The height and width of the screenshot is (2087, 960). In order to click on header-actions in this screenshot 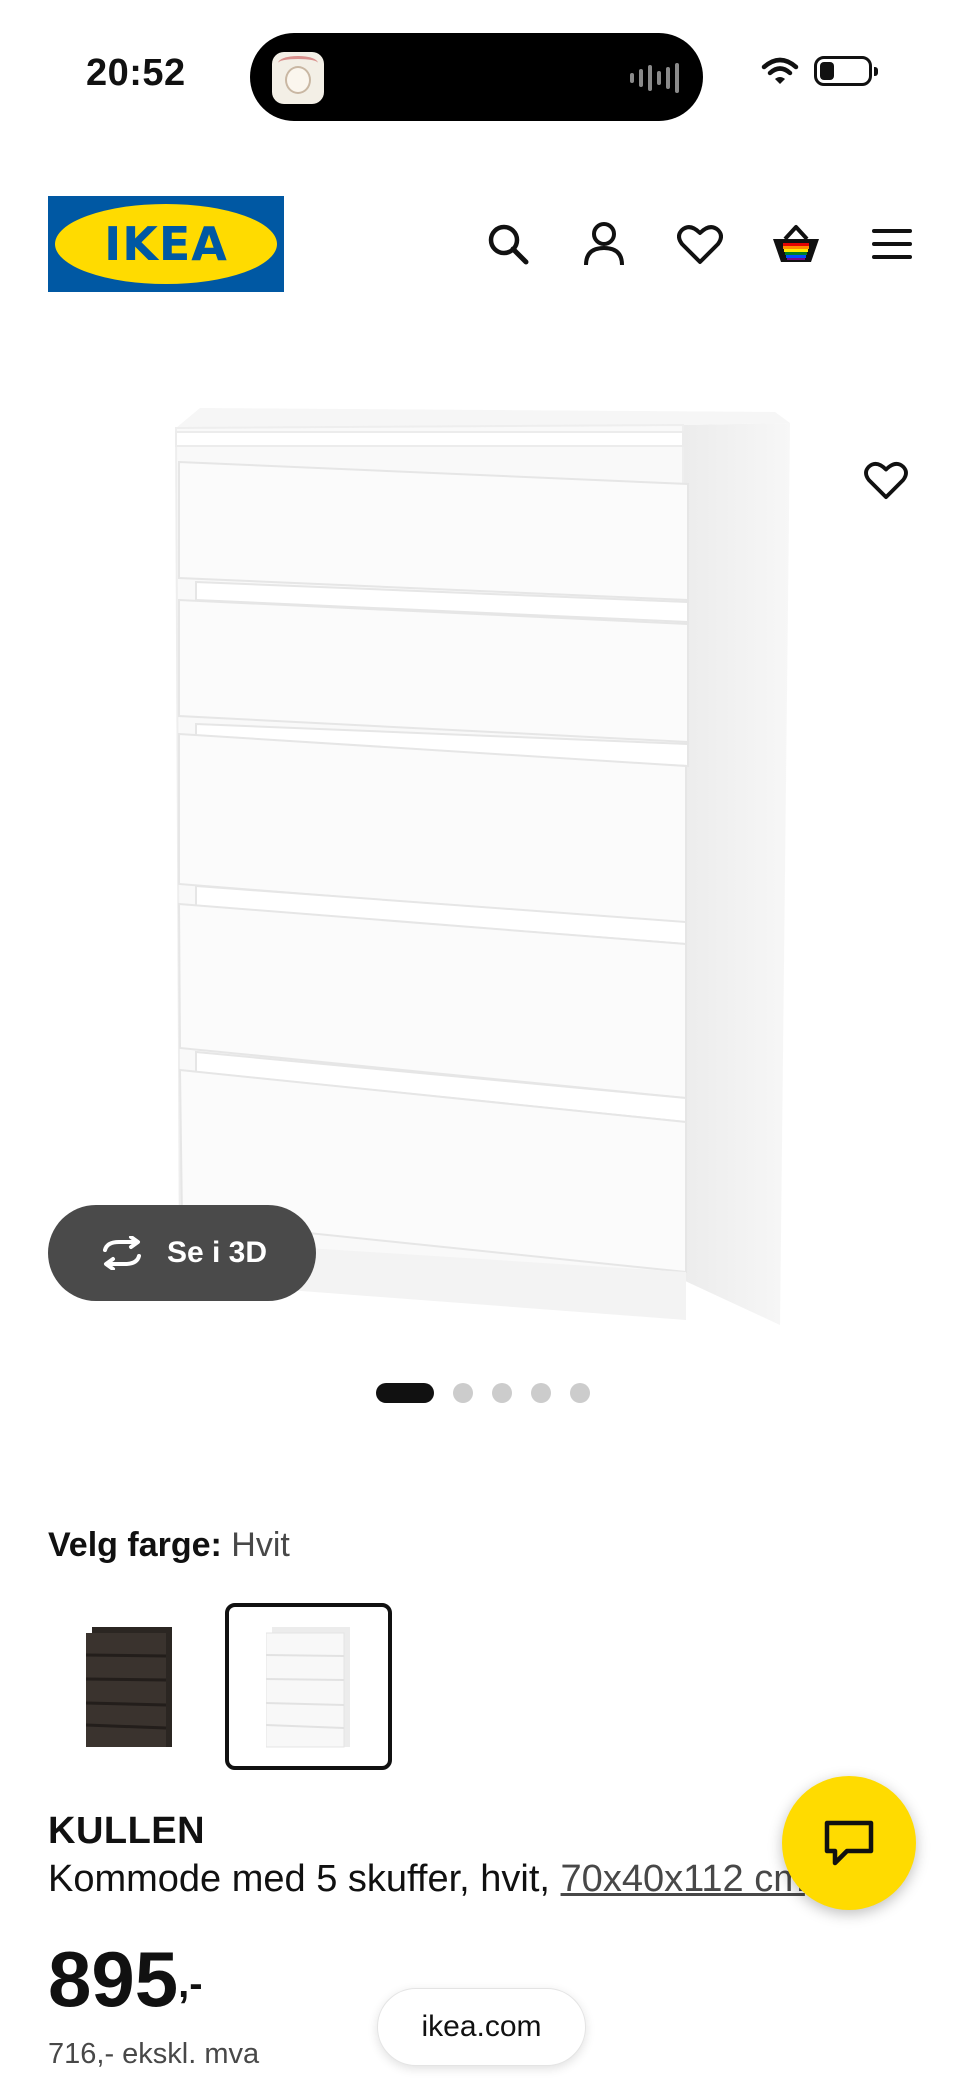, I will do `click(700, 244)`.